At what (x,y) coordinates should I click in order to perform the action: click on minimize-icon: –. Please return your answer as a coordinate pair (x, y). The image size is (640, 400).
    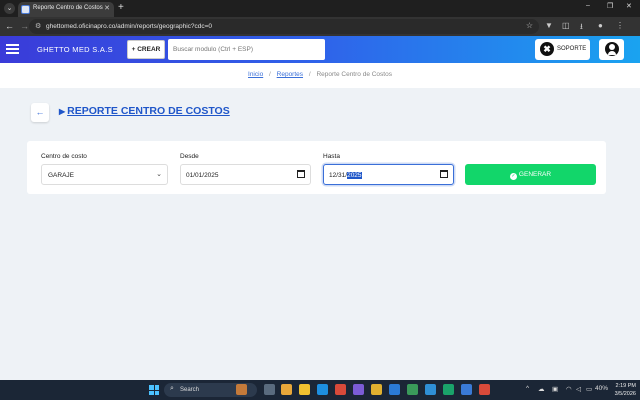
    Looking at the image, I should click on (588, 5).